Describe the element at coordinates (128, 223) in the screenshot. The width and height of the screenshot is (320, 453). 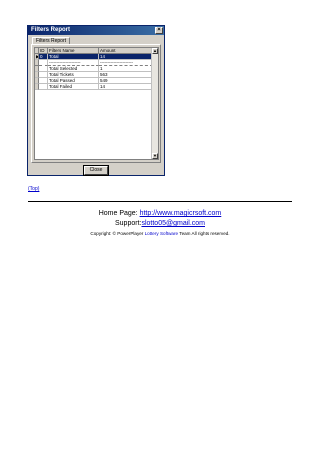
I see `support-label: Support:` at that location.